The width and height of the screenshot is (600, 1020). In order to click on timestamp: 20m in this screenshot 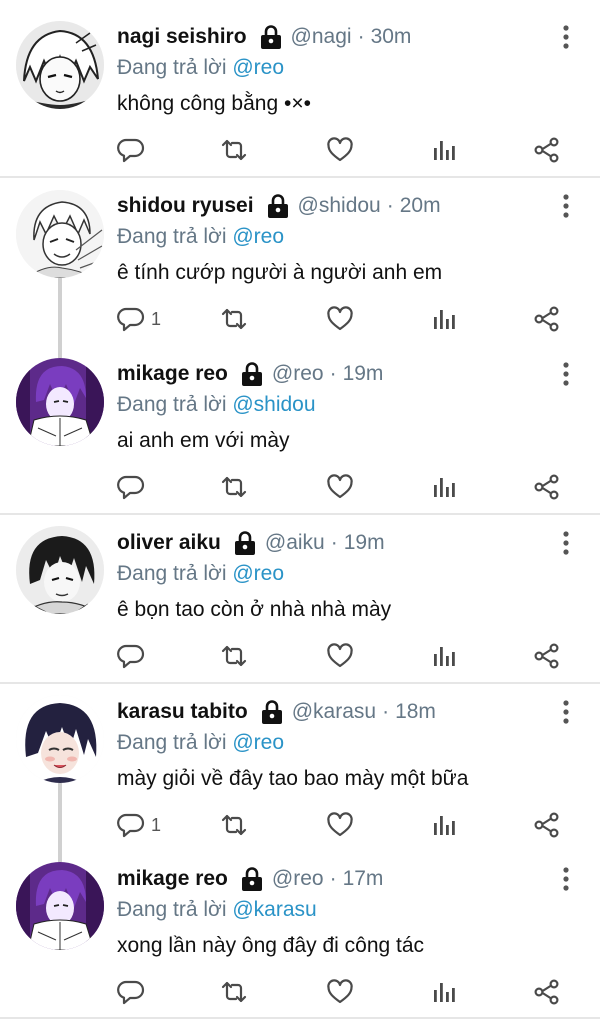, I will do `click(420, 206)`.